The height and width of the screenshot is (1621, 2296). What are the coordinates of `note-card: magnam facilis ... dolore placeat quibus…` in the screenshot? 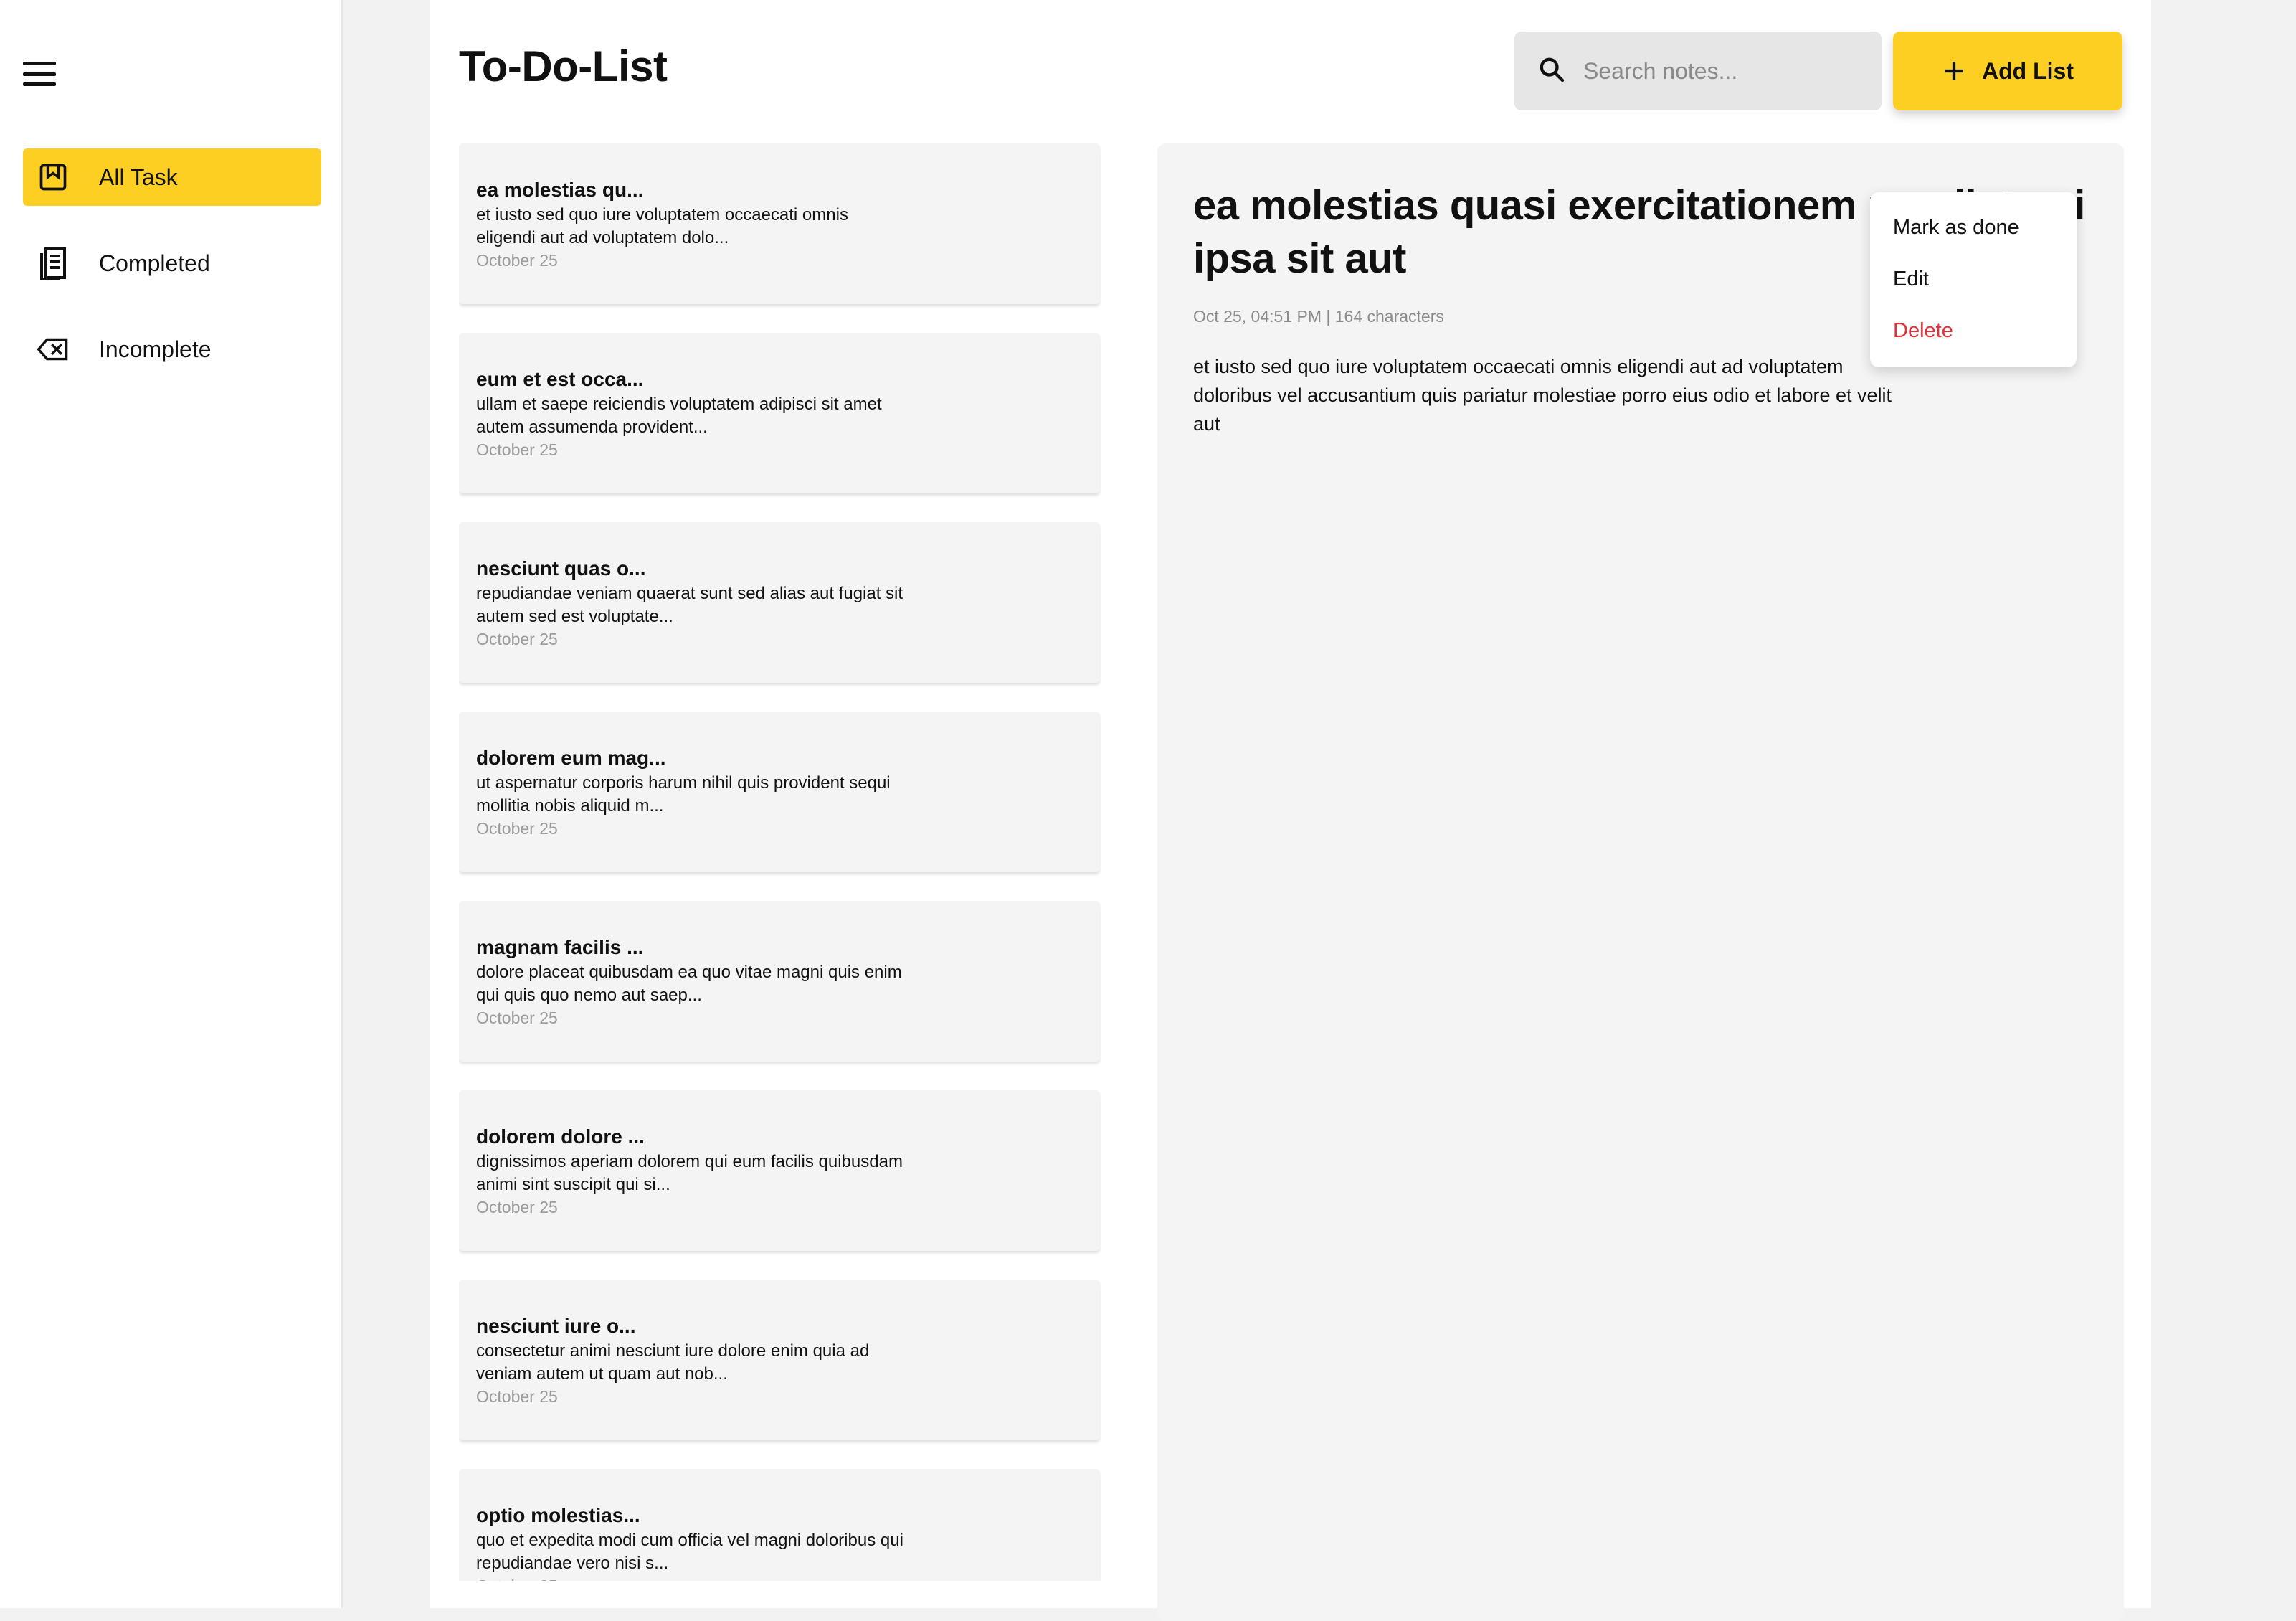 It's located at (780, 981).